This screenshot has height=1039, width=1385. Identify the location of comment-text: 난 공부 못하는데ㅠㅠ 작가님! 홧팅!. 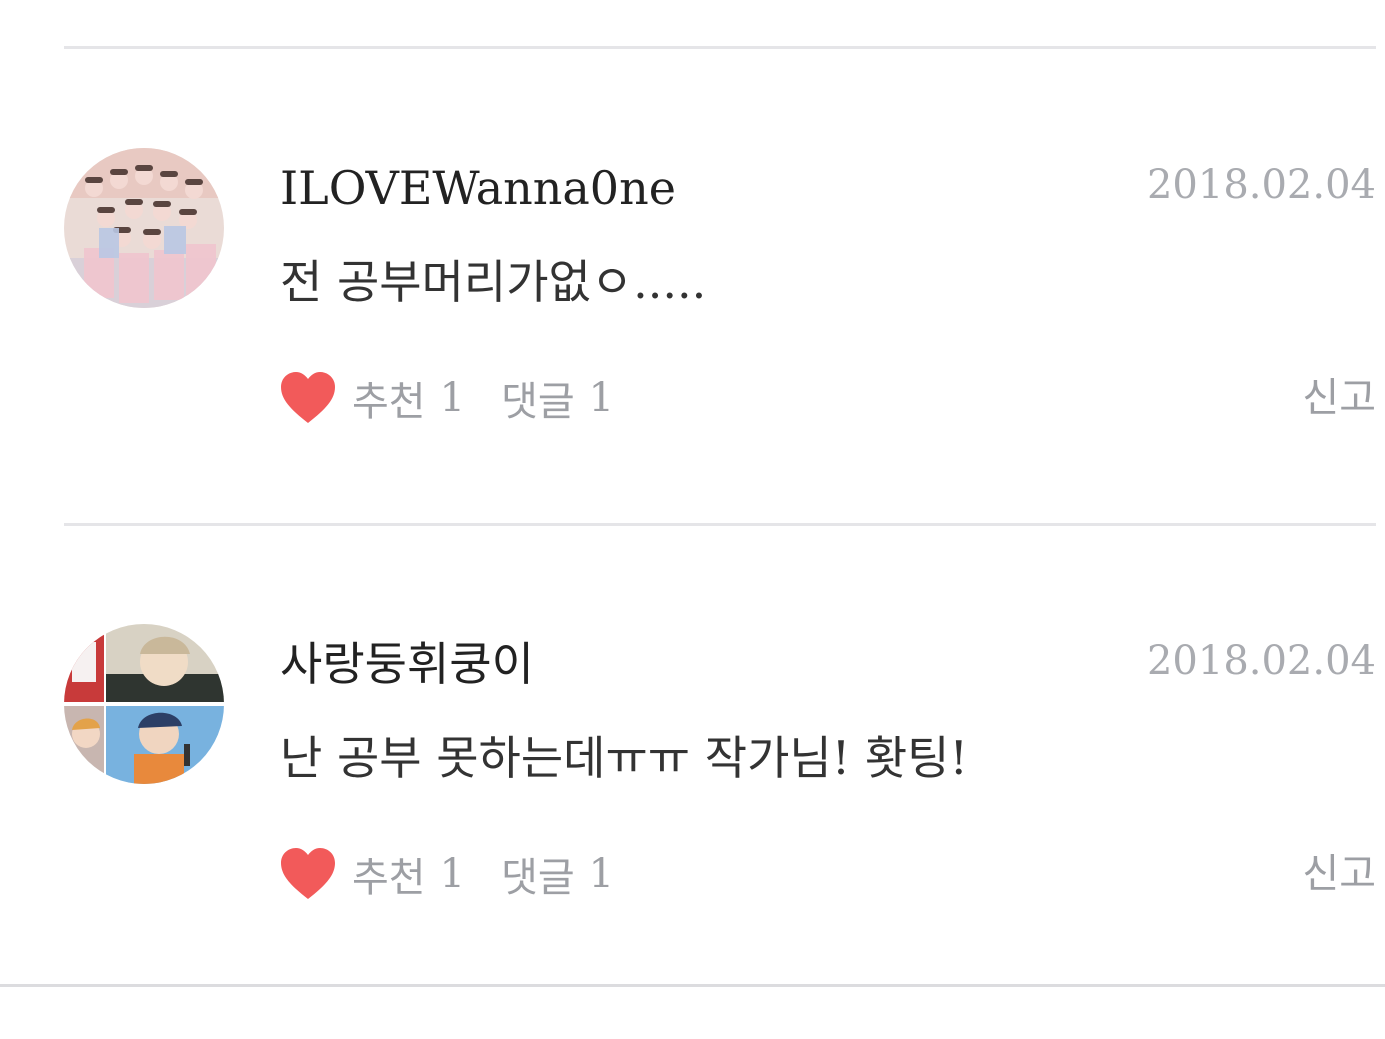
(624, 758).